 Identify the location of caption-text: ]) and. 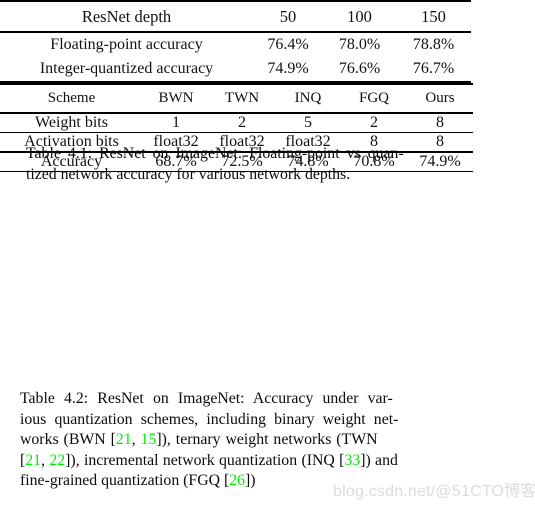
(379, 460).